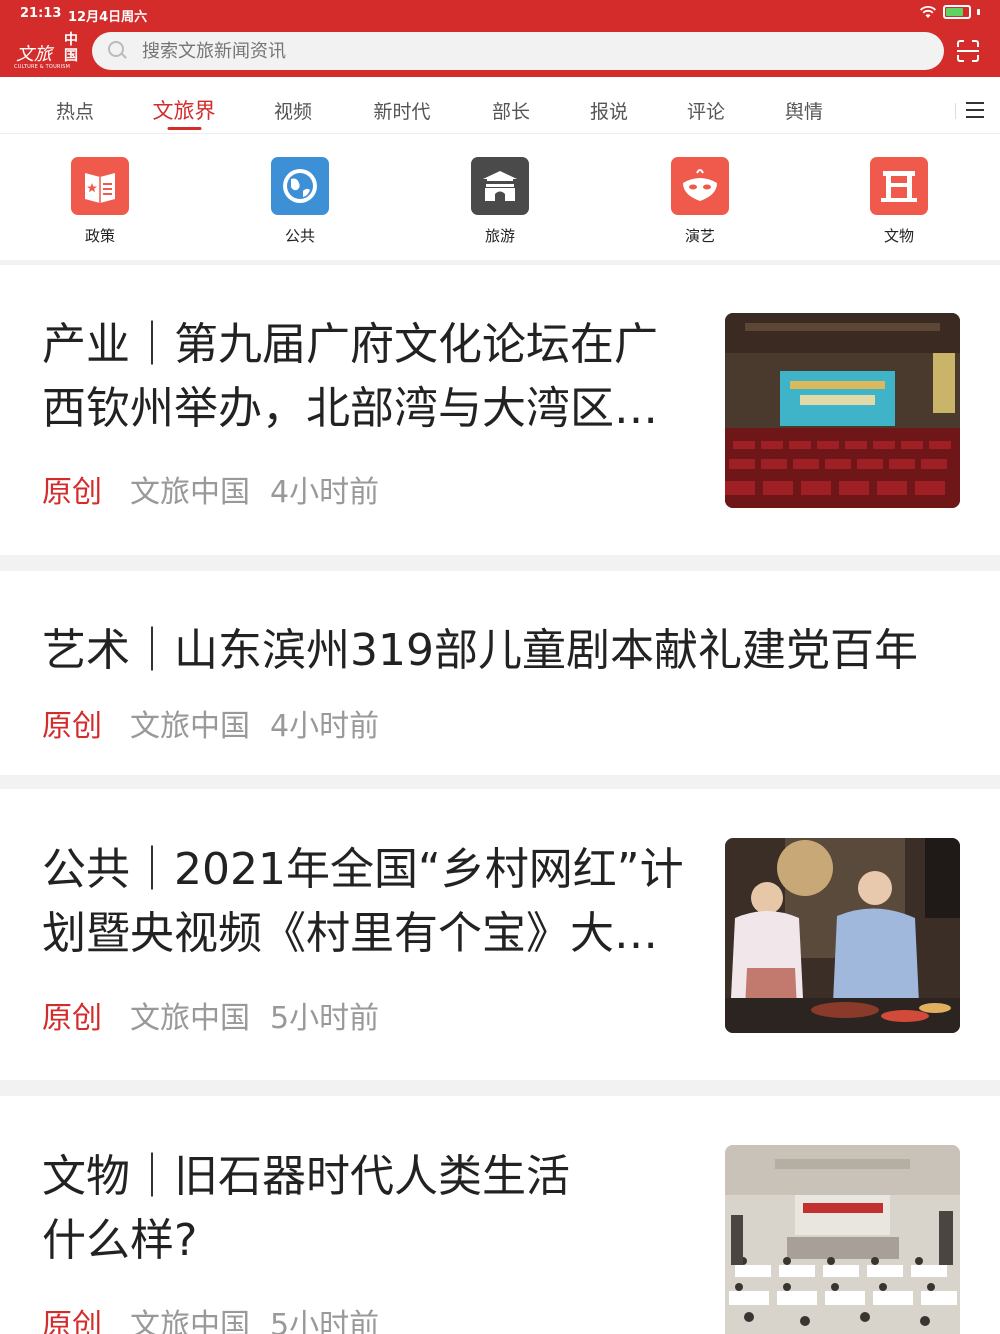 The image size is (1000, 1334). I want to click on tab-hot: 热点, so click(75, 110).